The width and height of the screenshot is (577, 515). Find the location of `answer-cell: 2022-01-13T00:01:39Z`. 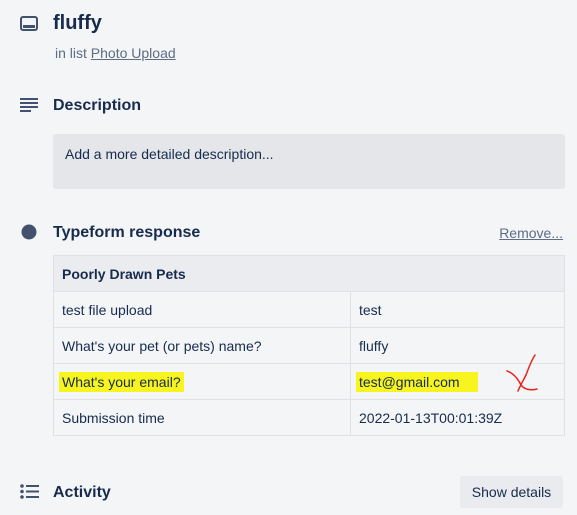

answer-cell: 2022-01-13T00:01:39Z is located at coordinates (457, 417).